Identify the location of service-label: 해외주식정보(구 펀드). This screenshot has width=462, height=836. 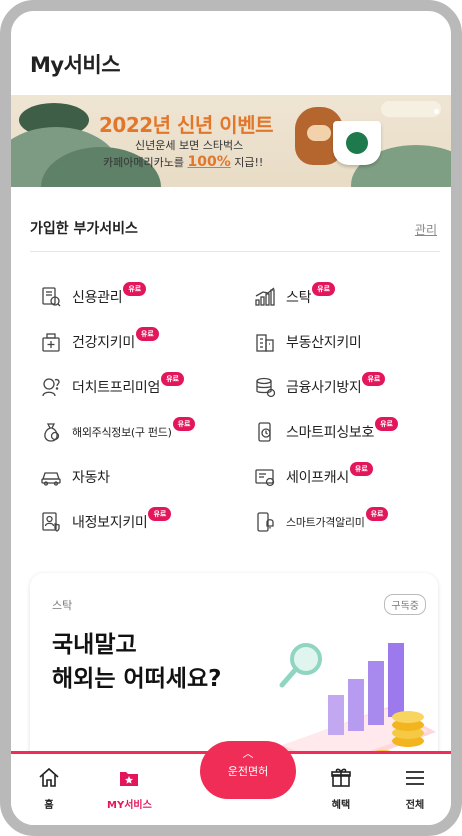
(122, 432).